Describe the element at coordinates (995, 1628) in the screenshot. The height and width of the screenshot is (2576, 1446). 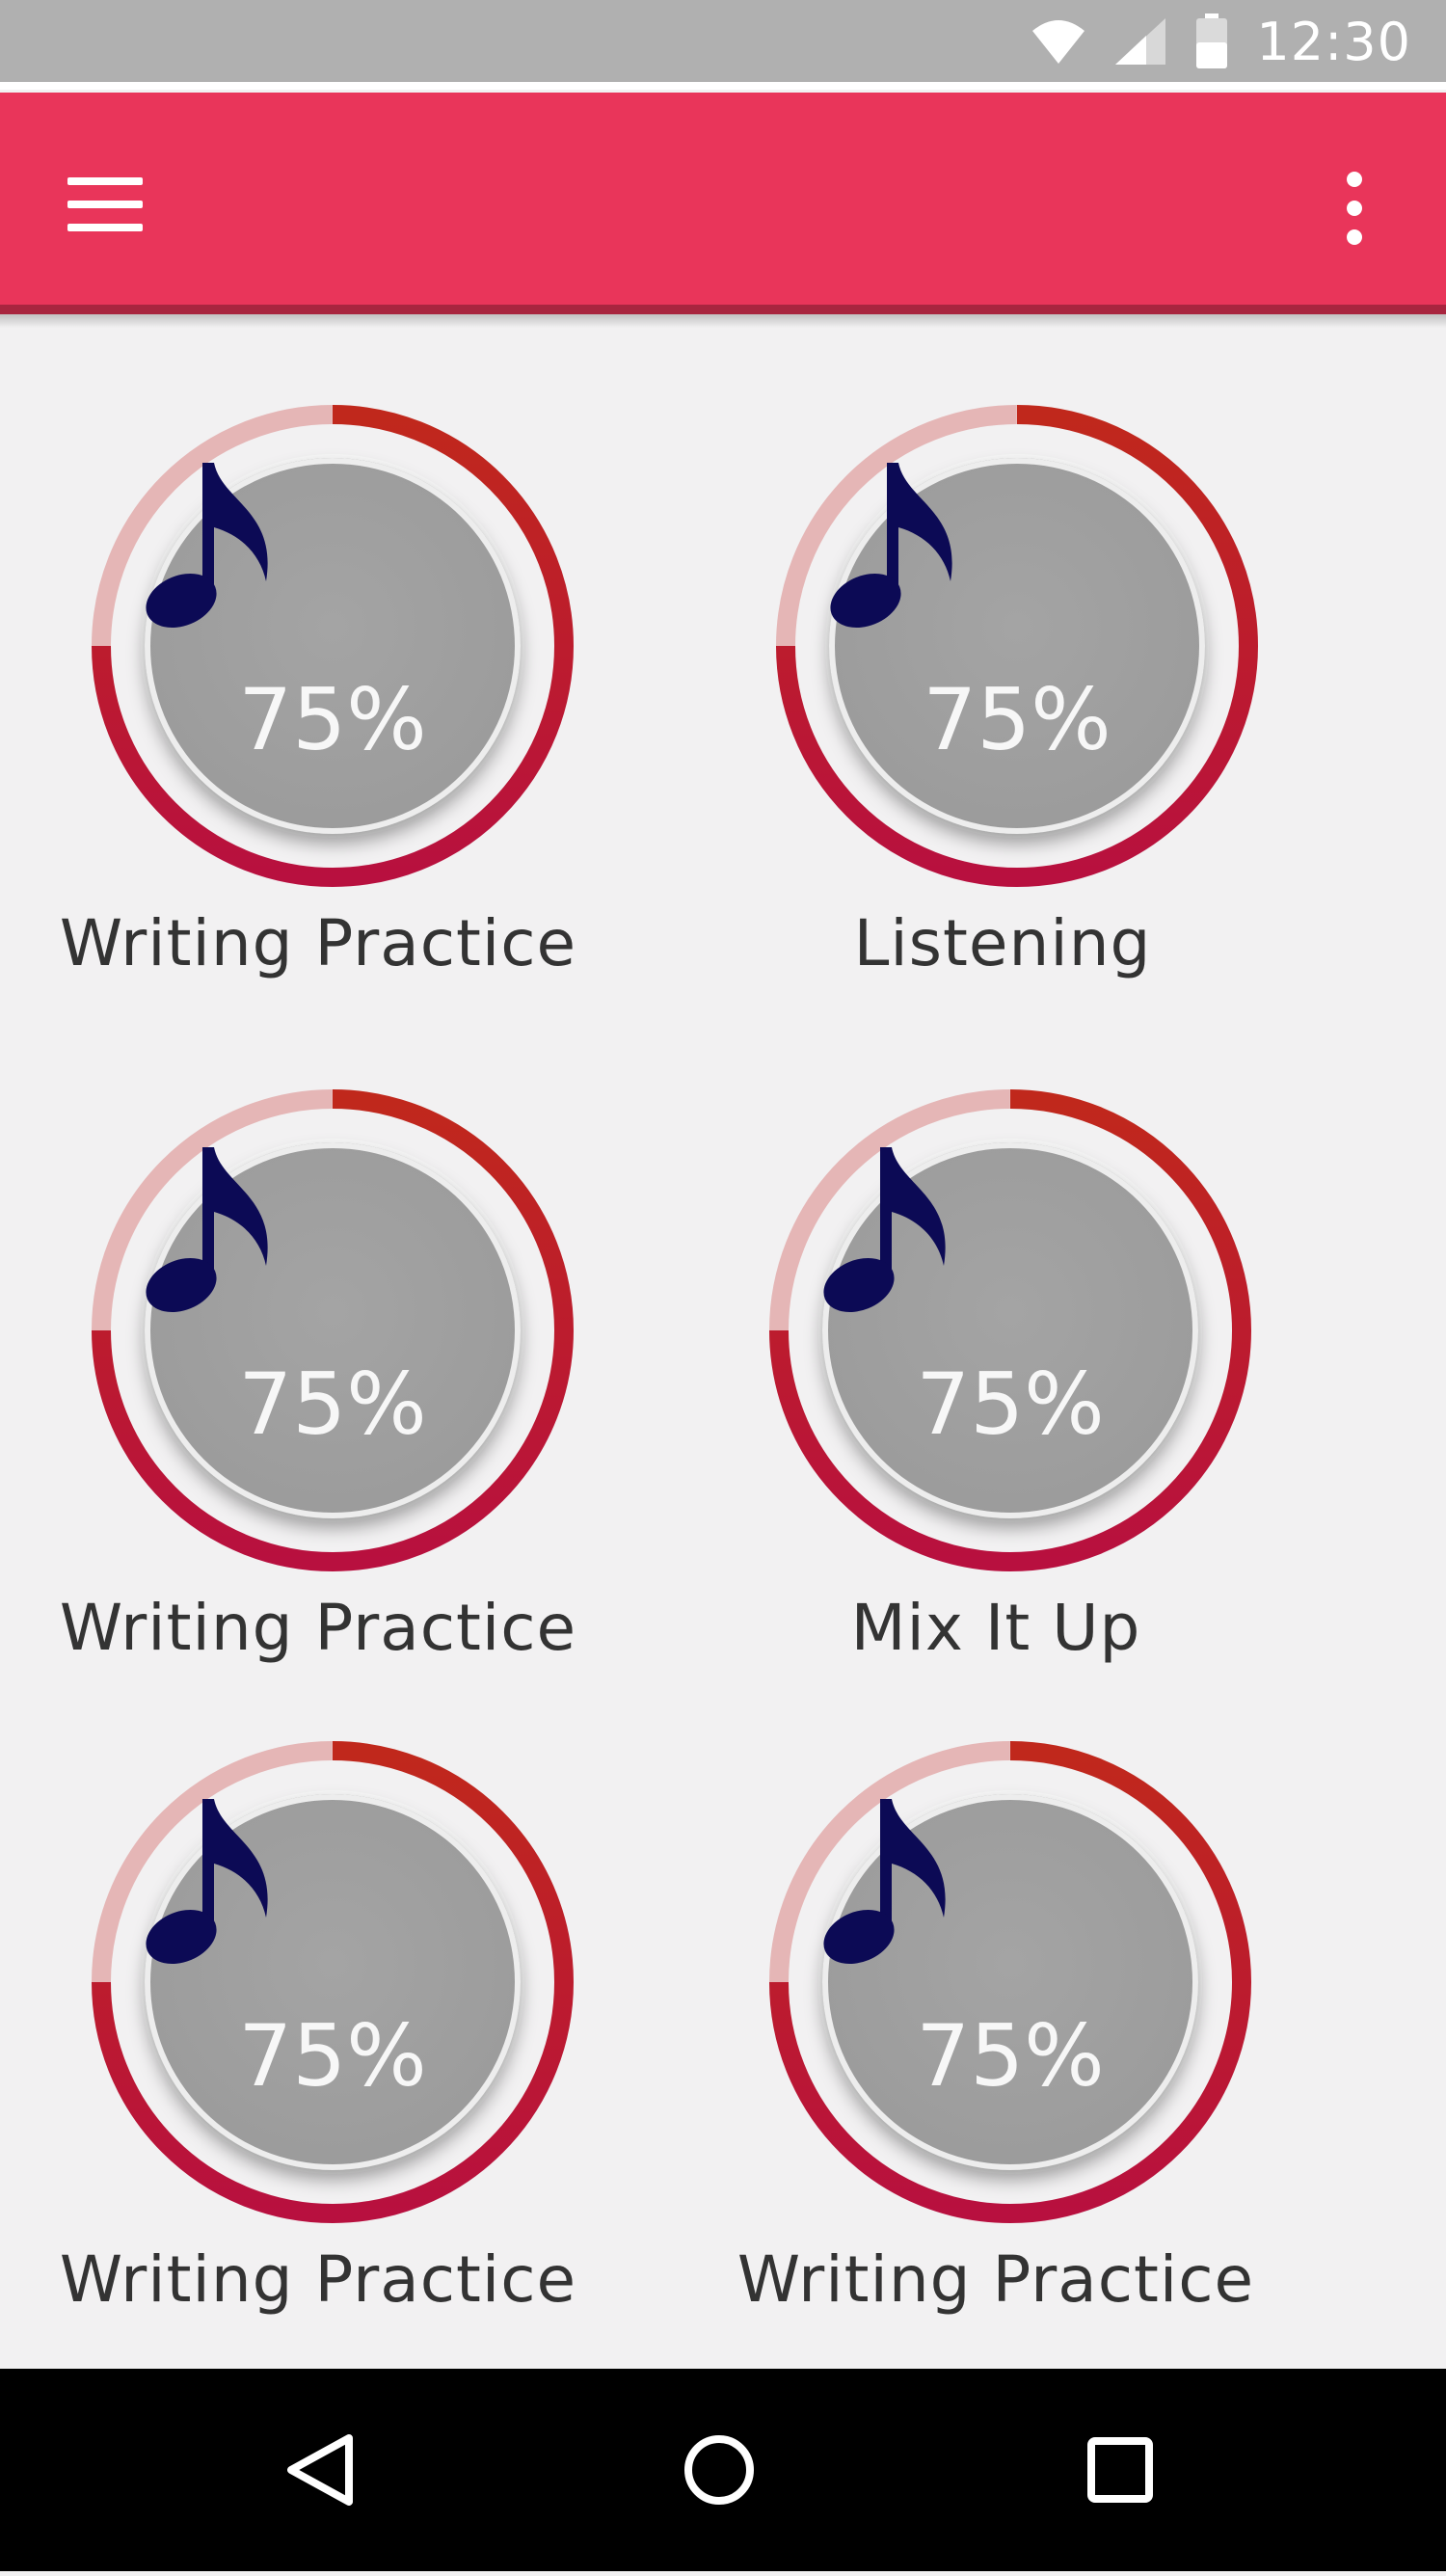
I see `tile-label: Mix It Up` at that location.